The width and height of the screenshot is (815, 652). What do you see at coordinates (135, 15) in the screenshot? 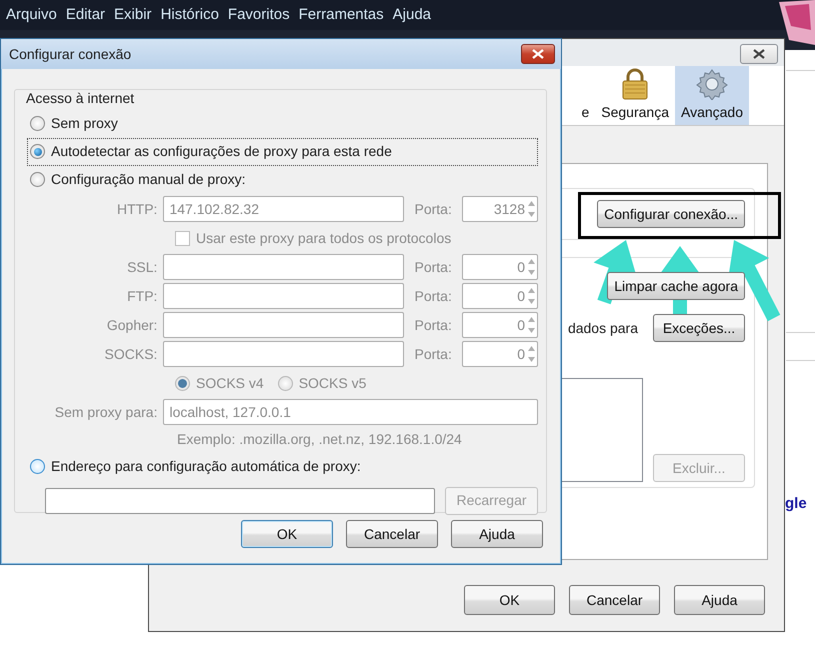
I see `menu-item: Exibir` at bounding box center [135, 15].